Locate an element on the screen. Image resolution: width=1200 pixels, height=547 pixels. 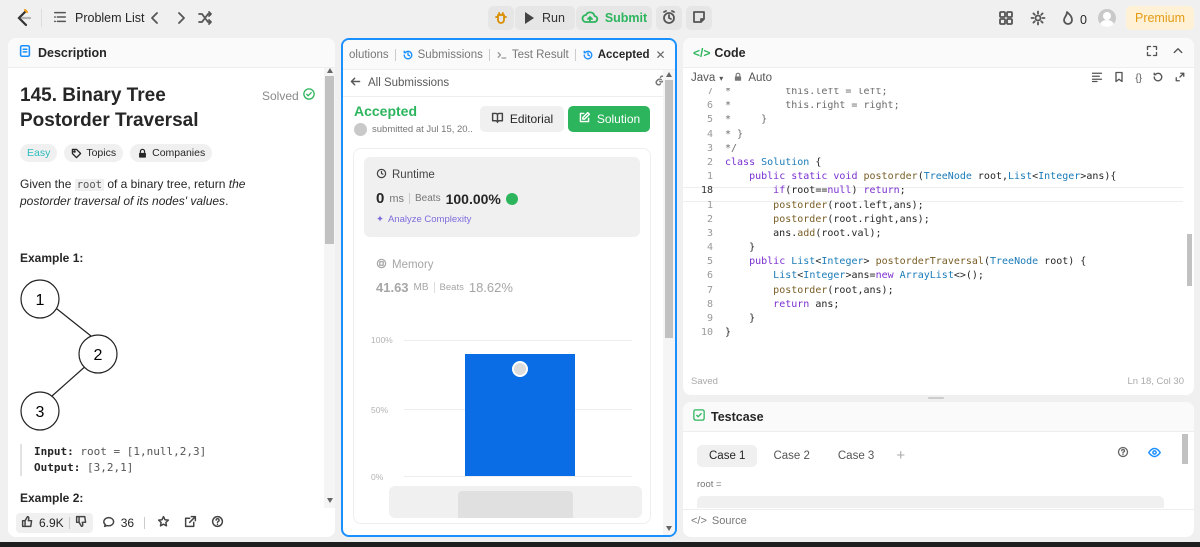
solution-button: Solution is located at coordinates (609, 119).